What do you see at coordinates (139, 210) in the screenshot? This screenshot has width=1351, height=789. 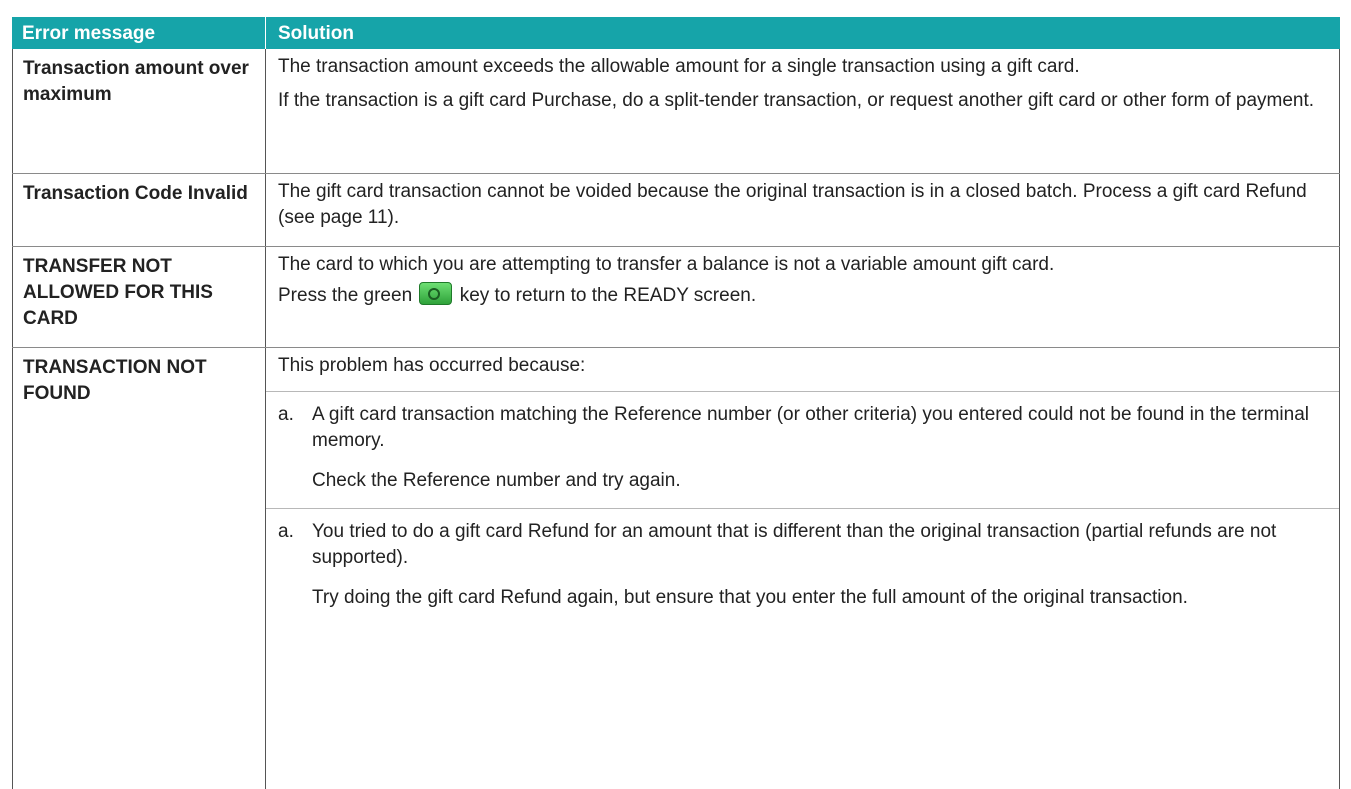 I see `error-cell: Transaction Code Invalid` at bounding box center [139, 210].